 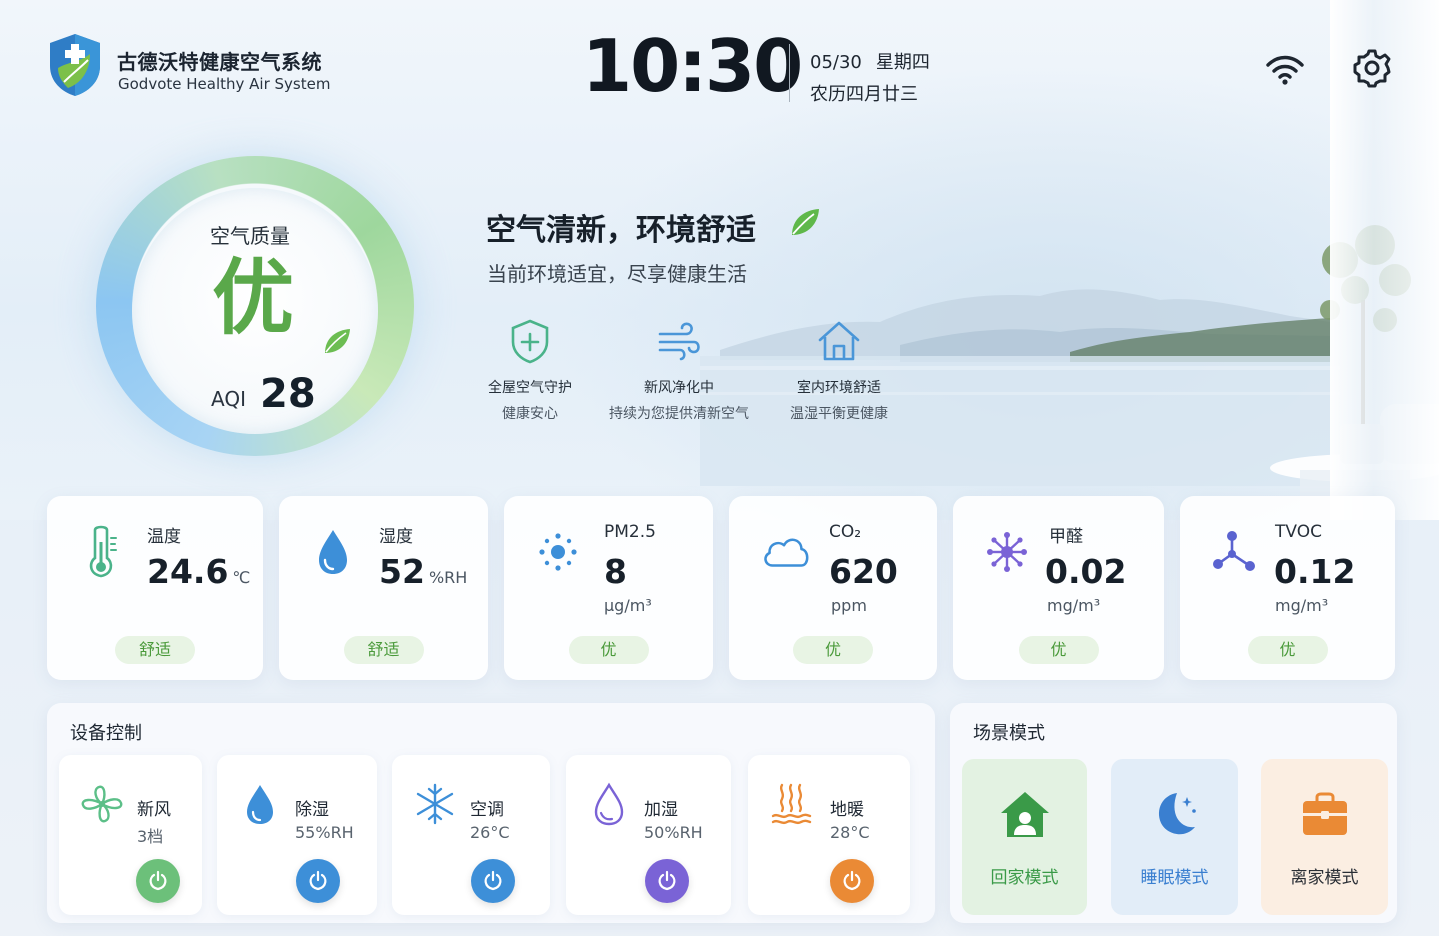 What do you see at coordinates (312, 810) in the screenshot?
I see `device-name: 除湿` at bounding box center [312, 810].